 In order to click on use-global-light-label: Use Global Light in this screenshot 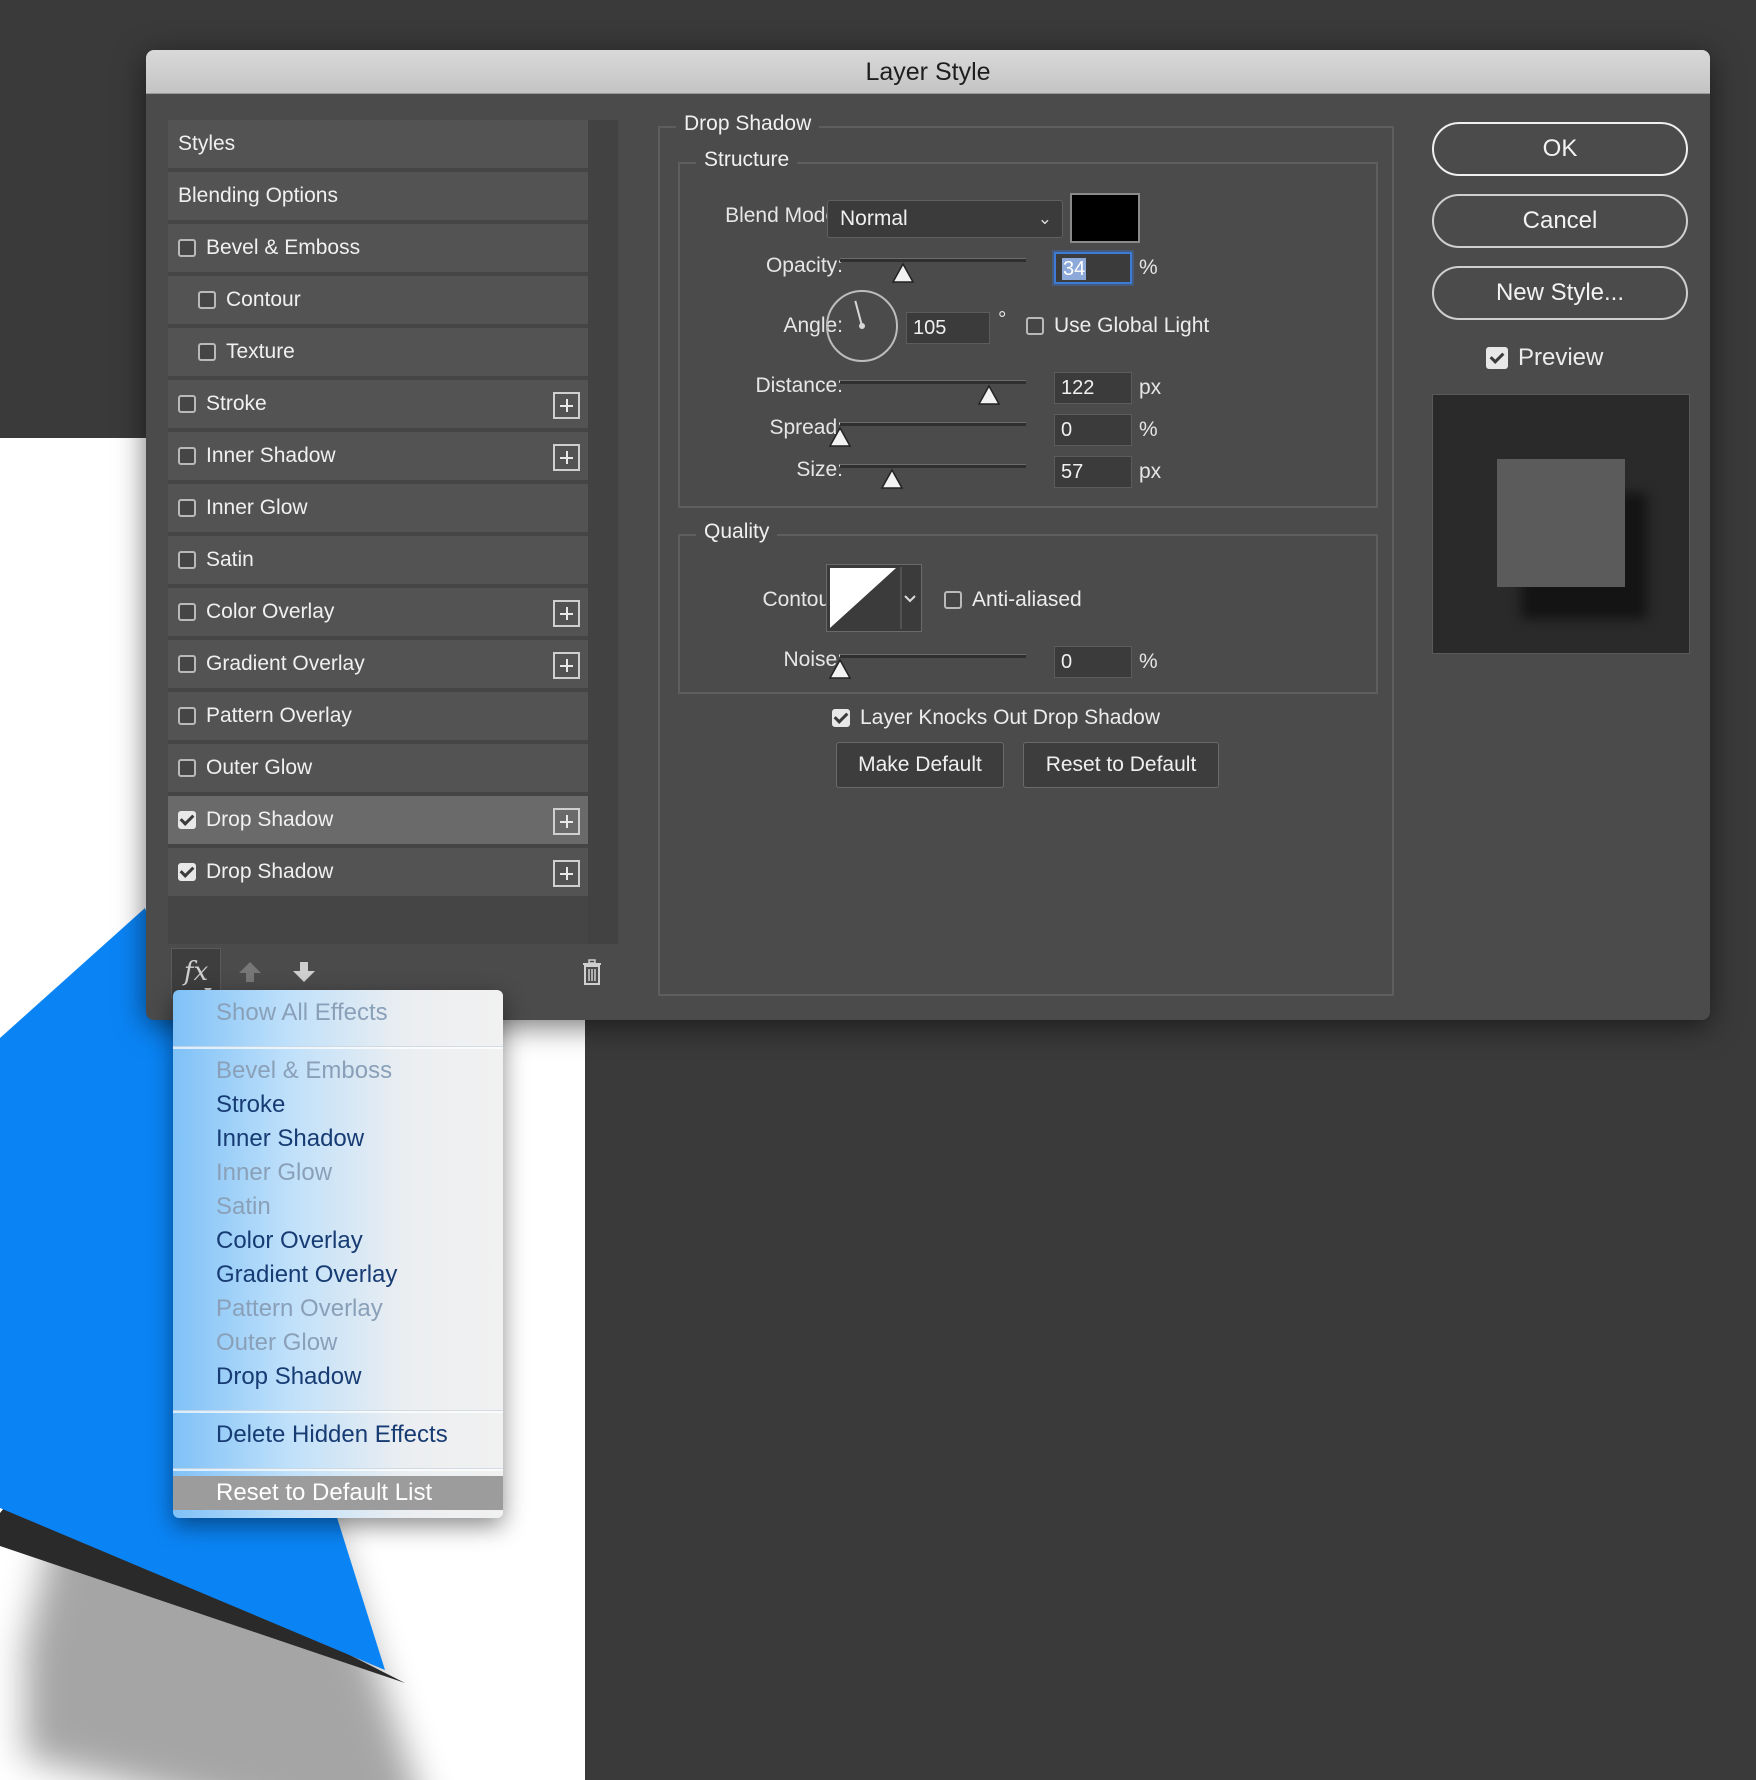, I will do `click(1132, 325)`.